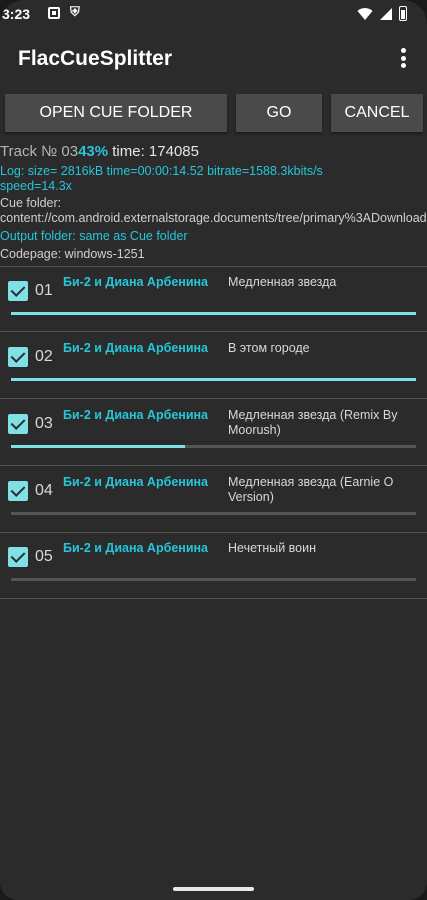  I want to click on track-title: Нечетный воин, so click(272, 548).